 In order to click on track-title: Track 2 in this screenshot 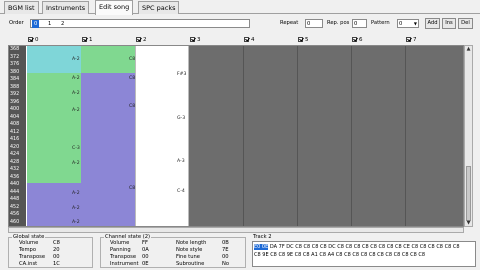, I will do `click(262, 237)`.